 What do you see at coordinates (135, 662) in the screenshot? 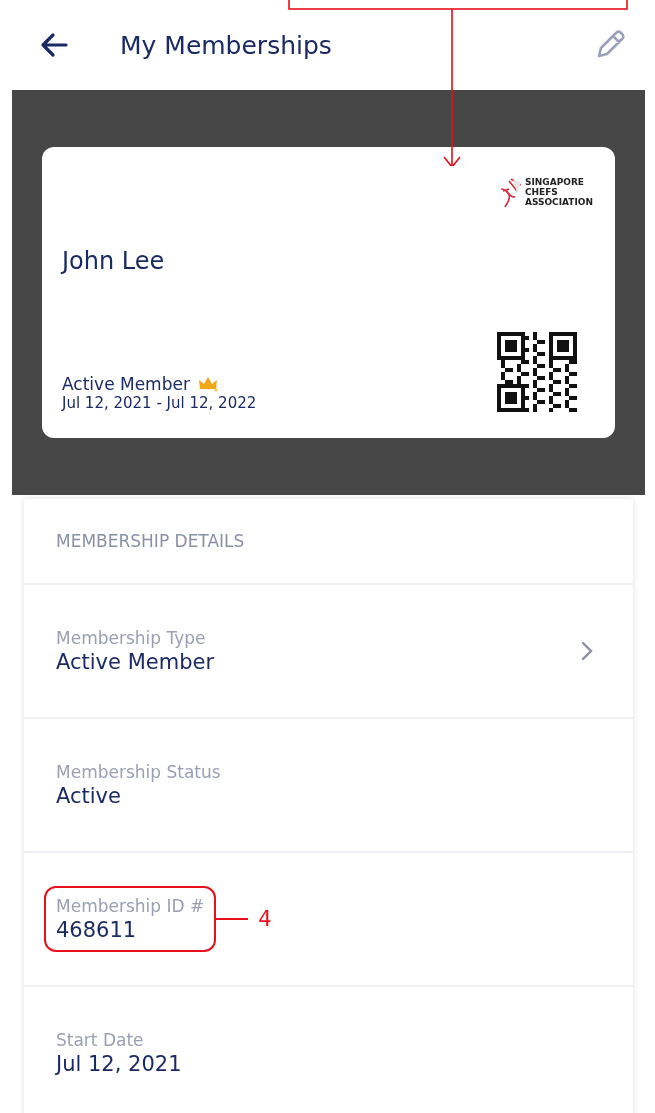
I see `field-value: Active Member` at bounding box center [135, 662].